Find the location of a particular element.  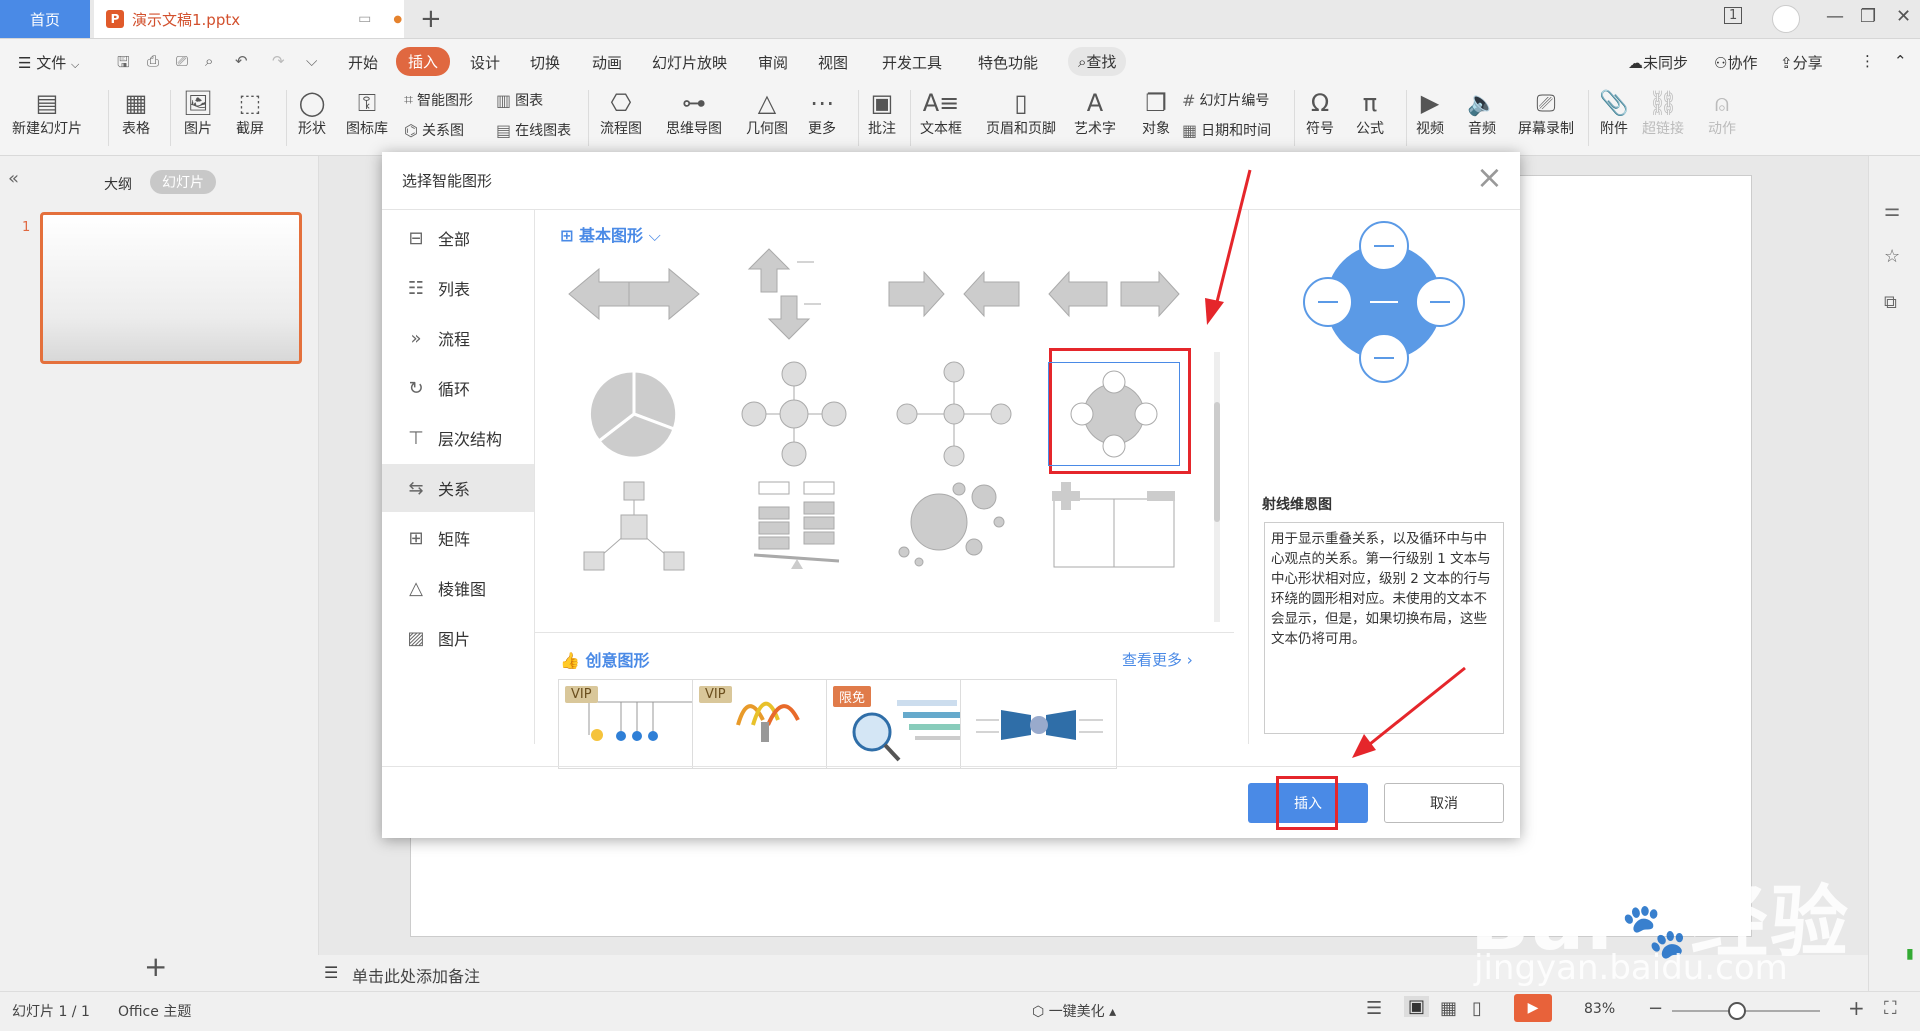

cancel-button: 取消 is located at coordinates (1444, 803).